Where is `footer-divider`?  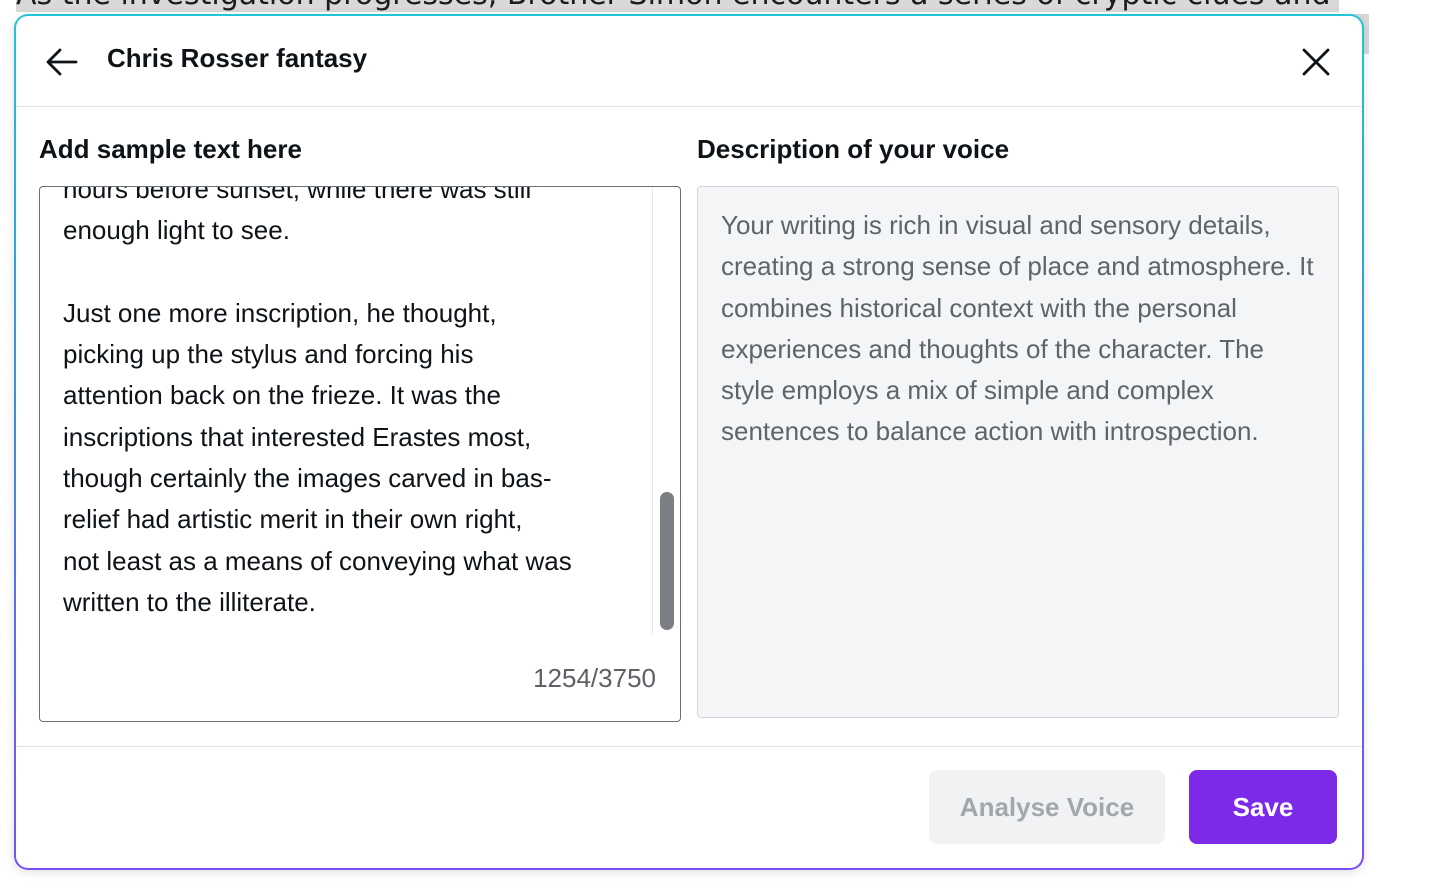 footer-divider is located at coordinates (689, 746).